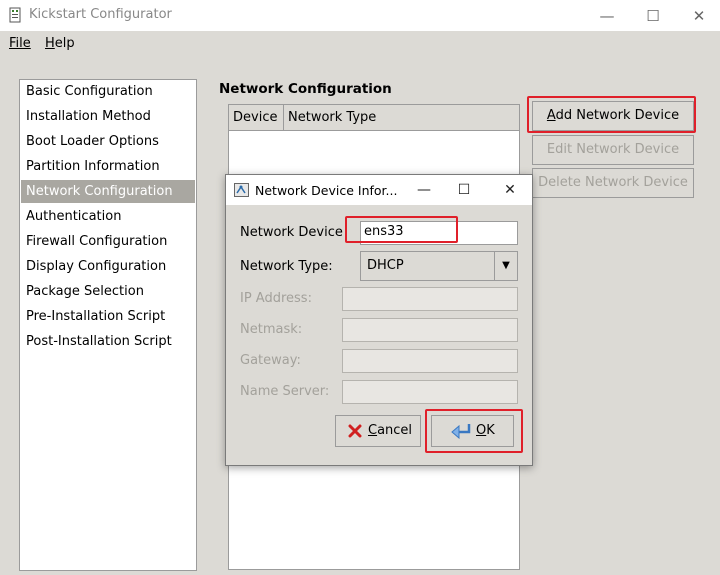 The image size is (720, 575). What do you see at coordinates (108, 316) in the screenshot?
I see `sidebar-item-pre-installation-script: Pre-Installation Script` at bounding box center [108, 316].